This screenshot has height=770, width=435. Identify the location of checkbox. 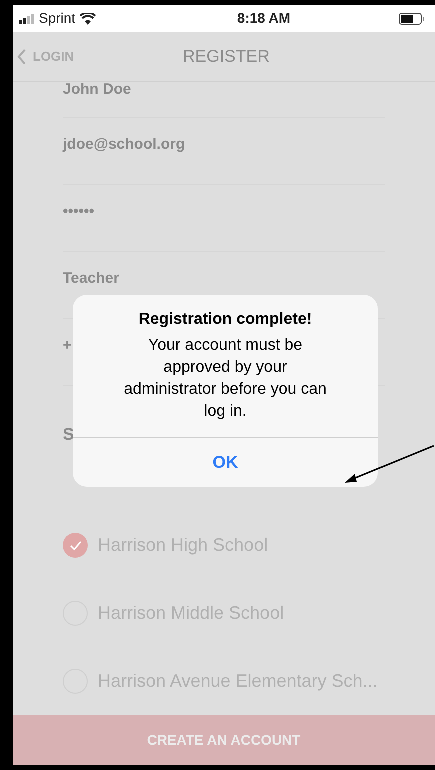
(75, 545).